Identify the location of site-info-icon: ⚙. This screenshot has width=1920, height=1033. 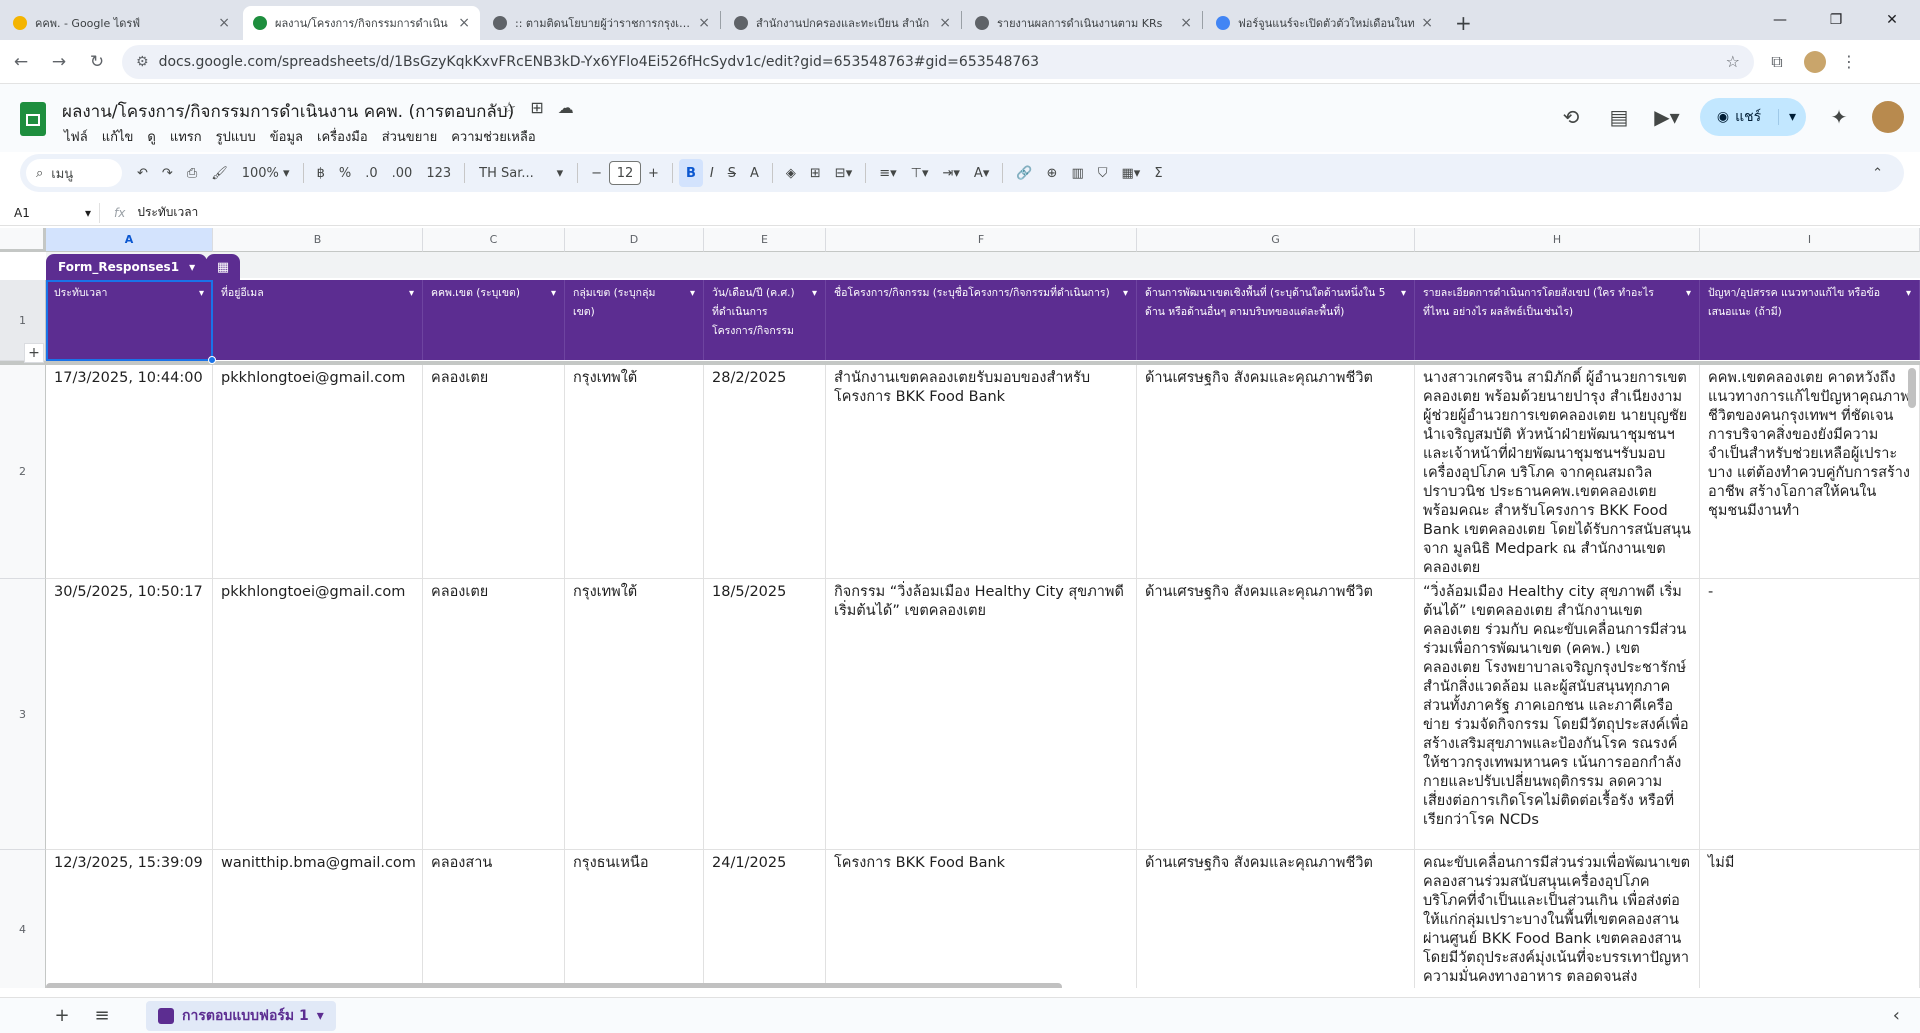
(142, 62).